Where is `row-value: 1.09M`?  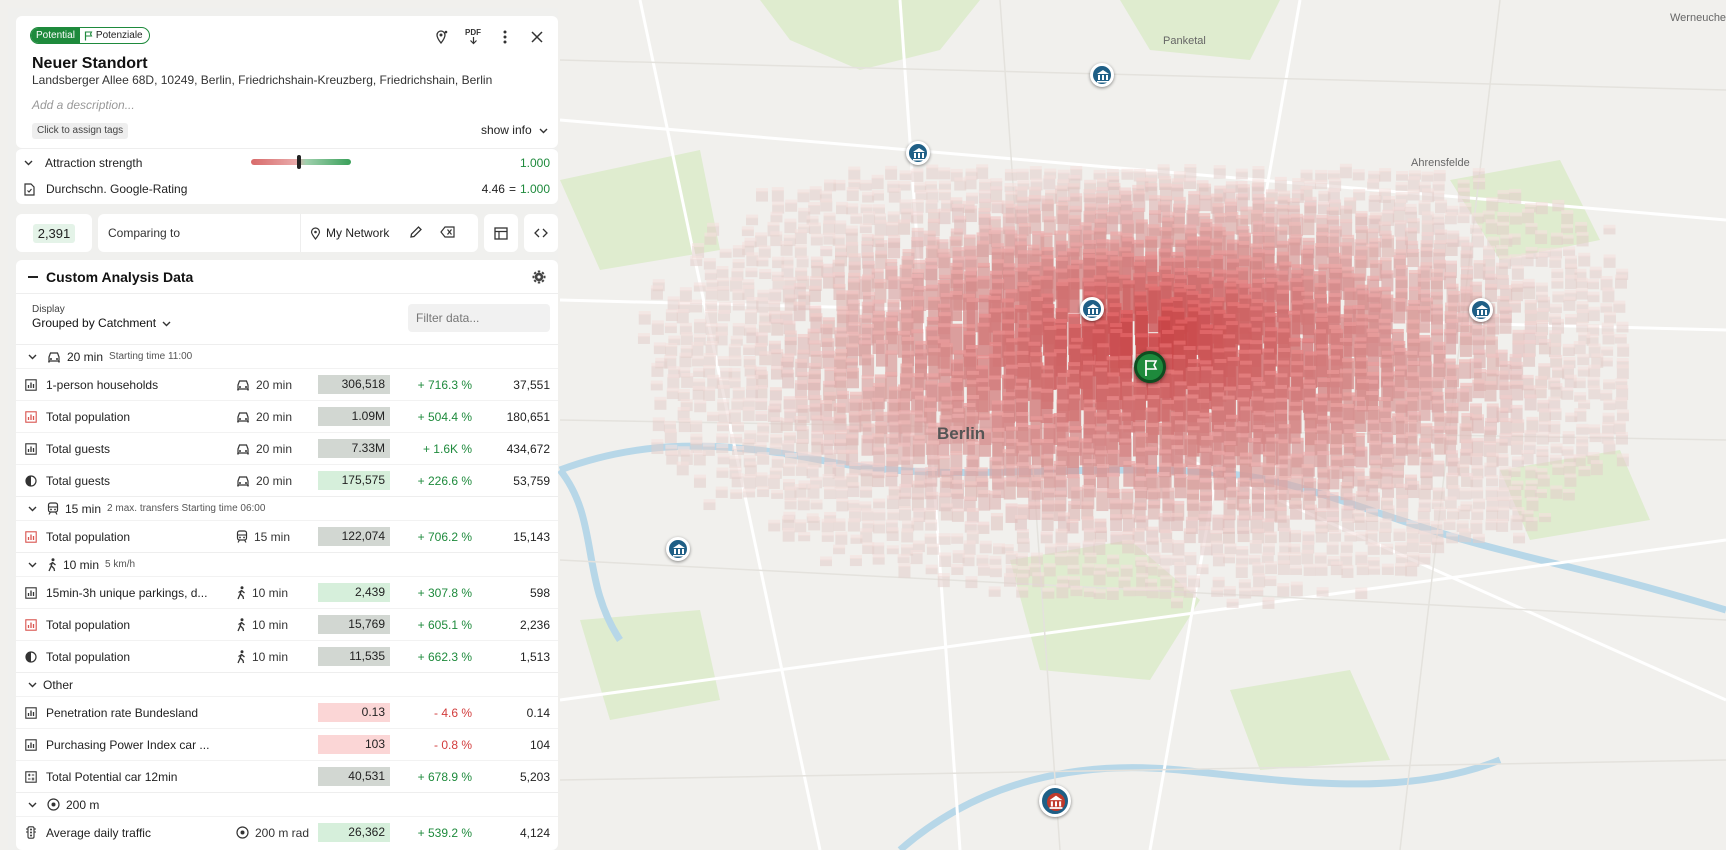 row-value: 1.09M is located at coordinates (354, 416).